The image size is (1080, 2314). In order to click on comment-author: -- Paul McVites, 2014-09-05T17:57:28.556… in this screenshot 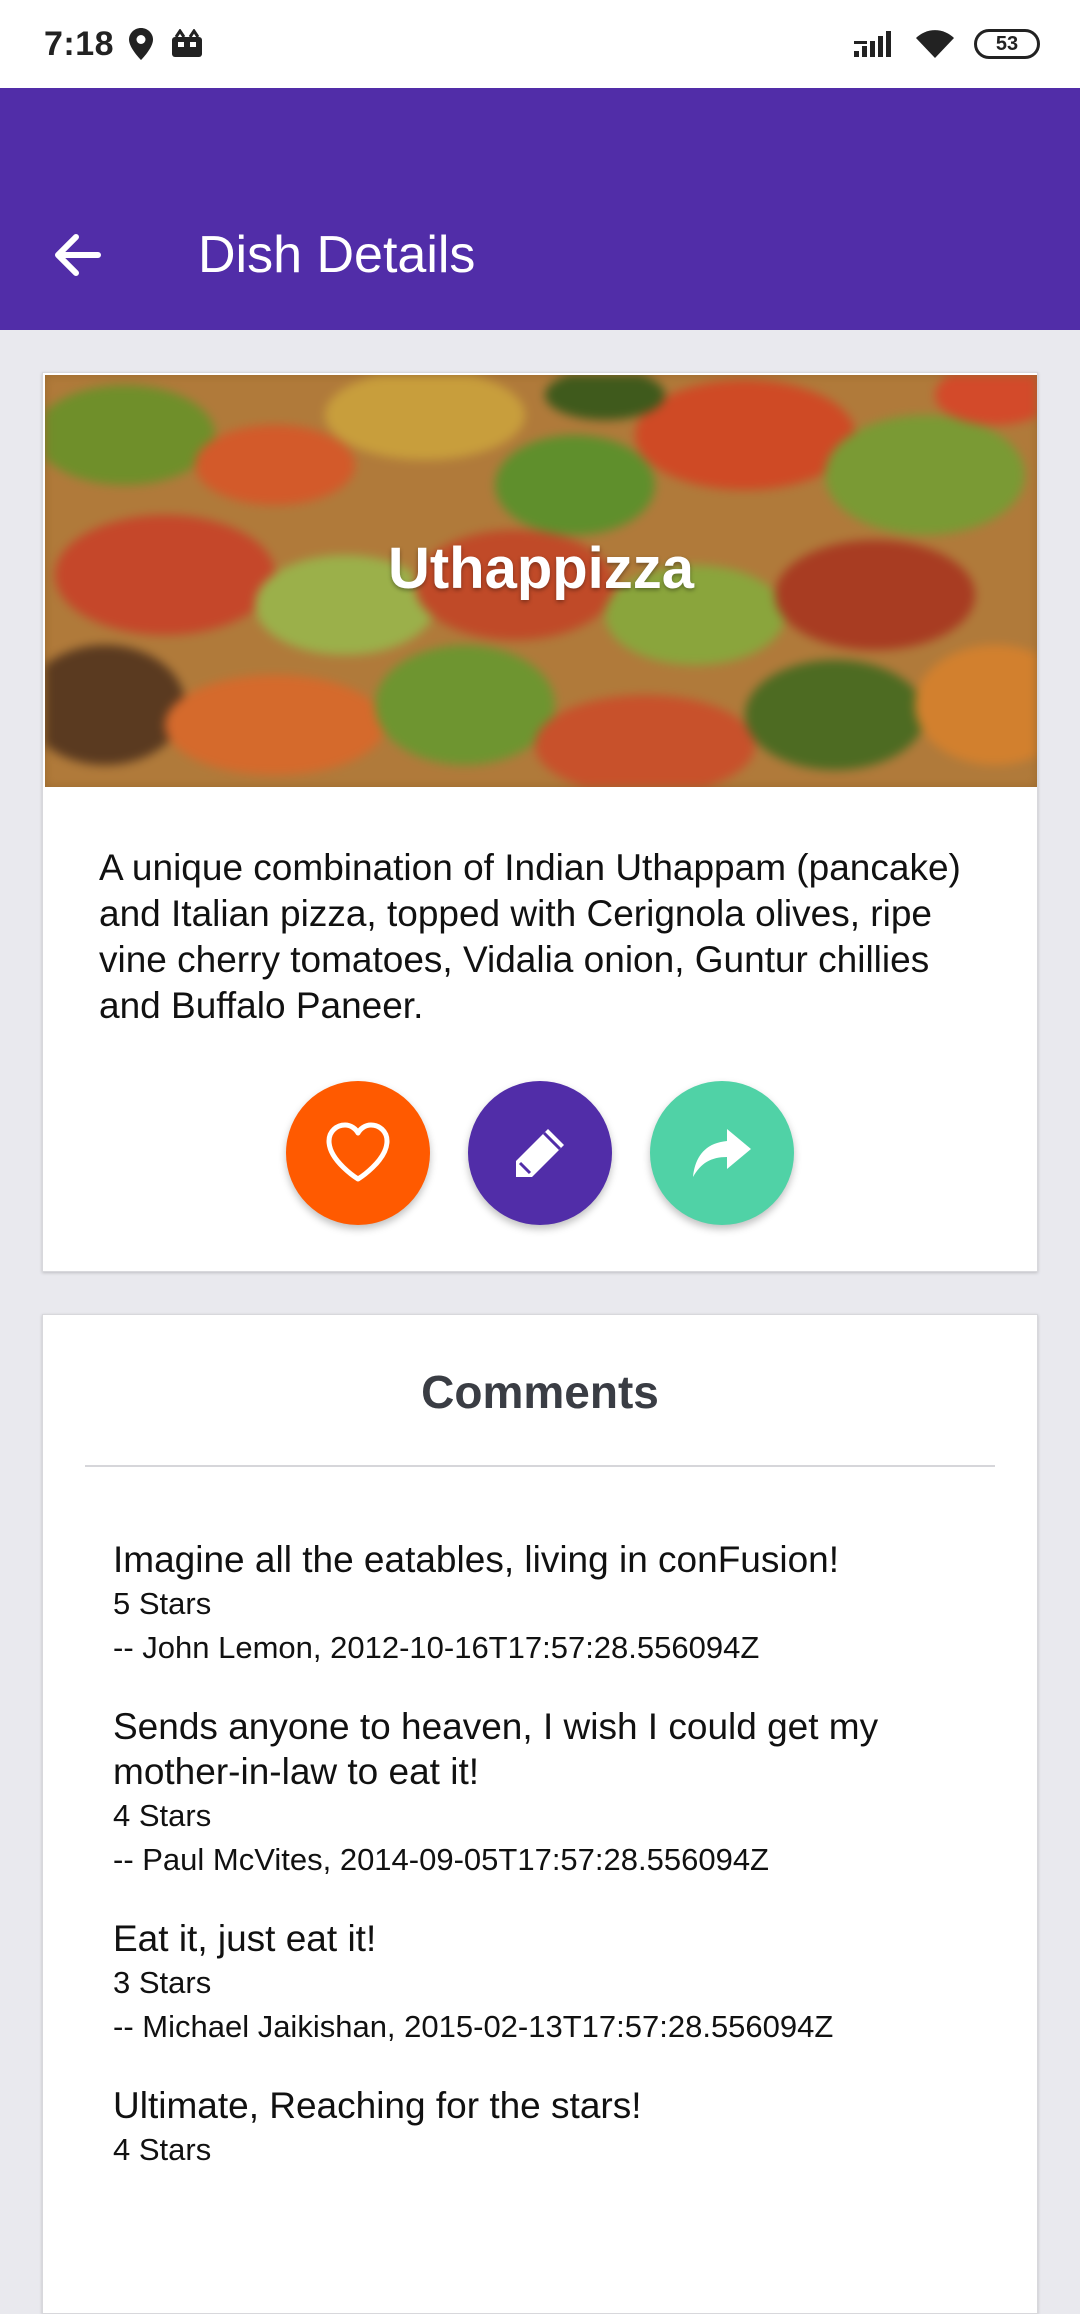, I will do `click(441, 1859)`.